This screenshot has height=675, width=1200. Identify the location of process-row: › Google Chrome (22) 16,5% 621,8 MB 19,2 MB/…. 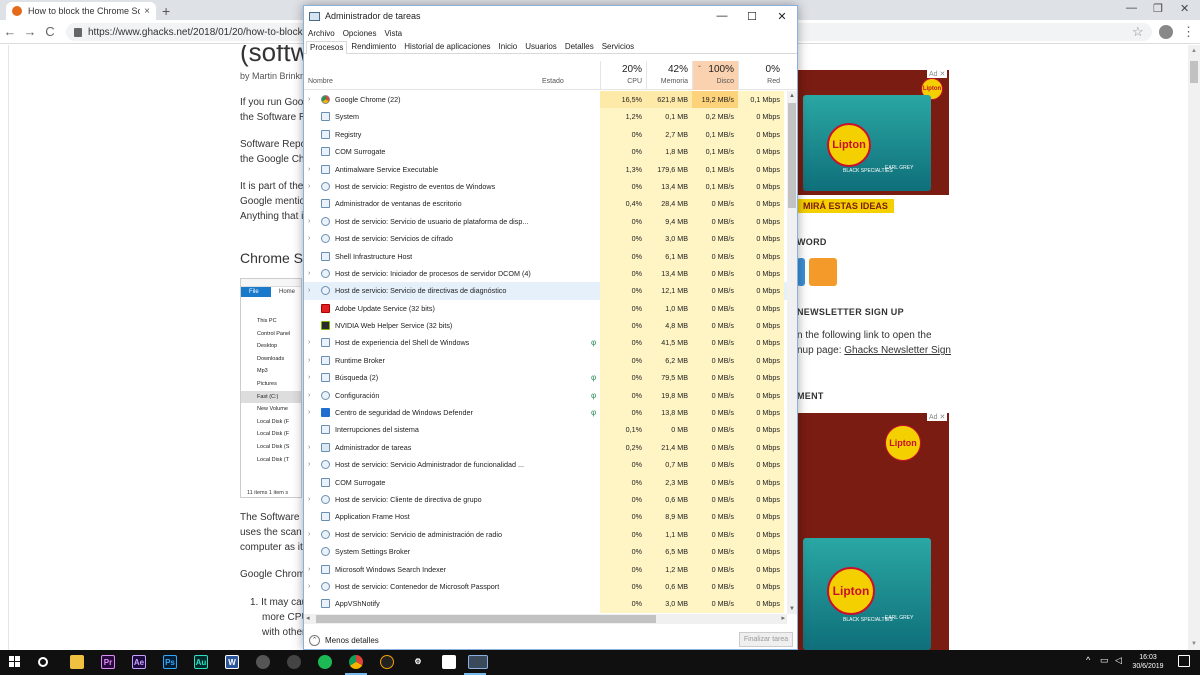
(545, 100).